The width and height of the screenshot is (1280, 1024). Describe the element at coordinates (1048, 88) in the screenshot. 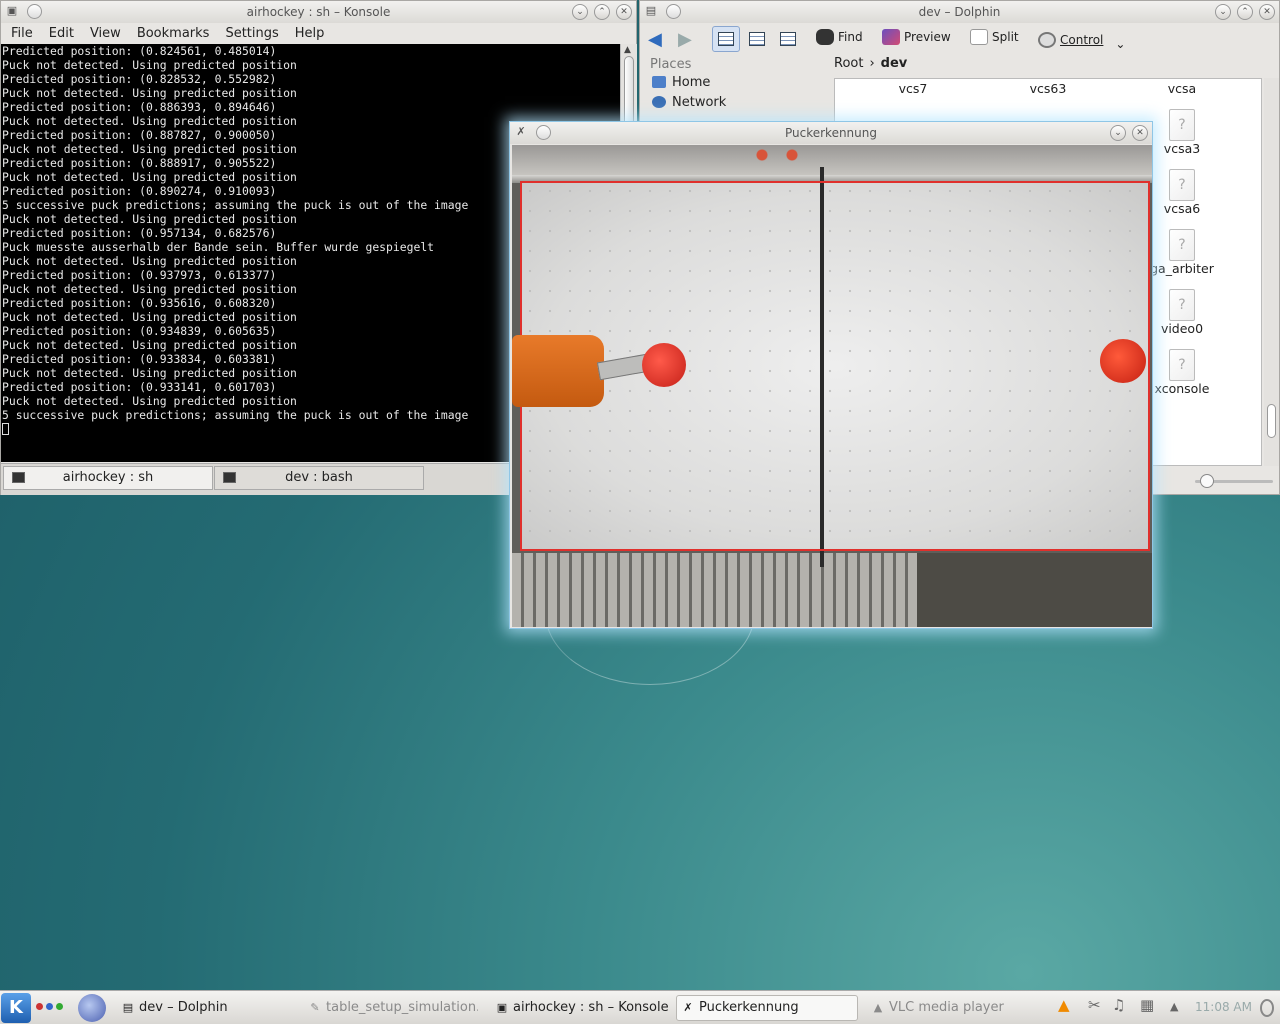

I see `file-item-label: vcs63` at that location.